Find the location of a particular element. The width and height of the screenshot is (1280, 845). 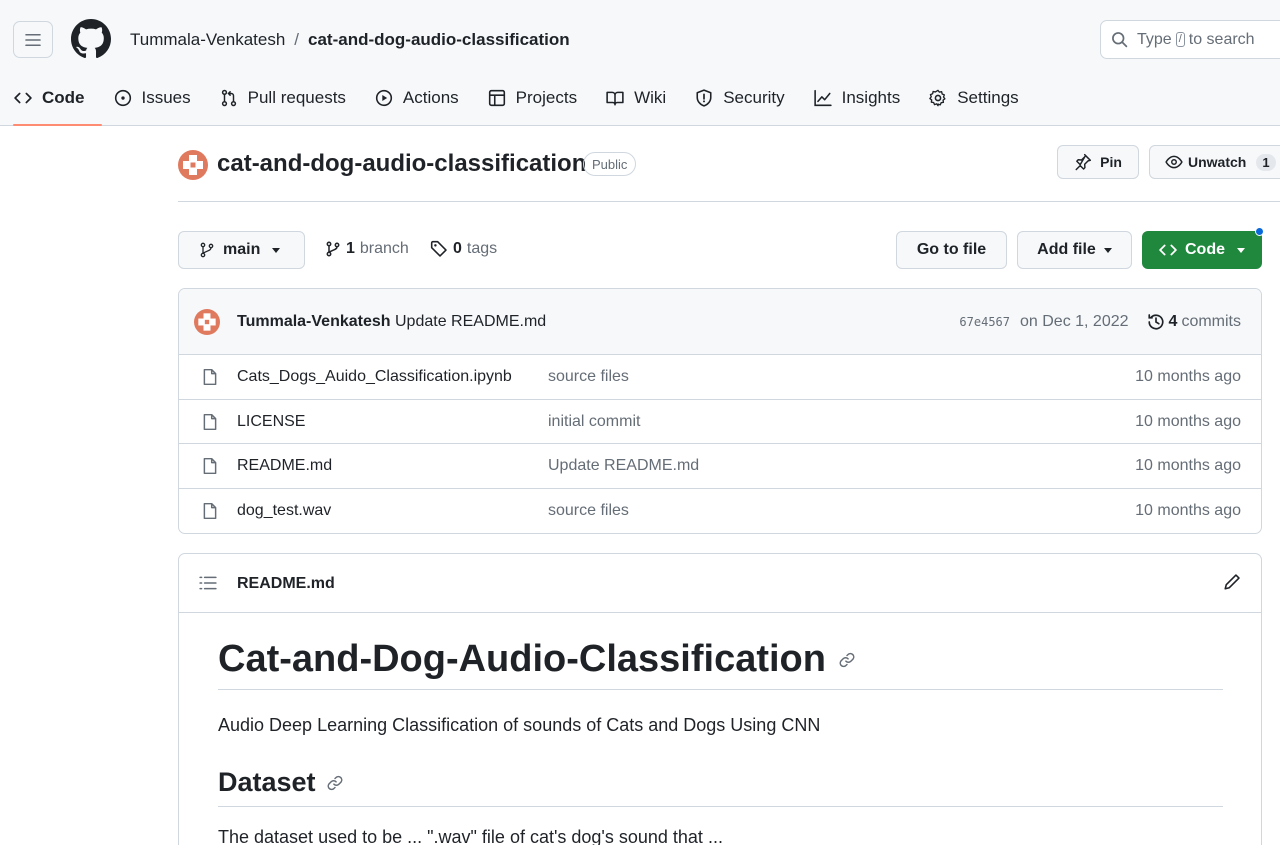

unwatch-button: Unwatch 1 is located at coordinates (1214, 162).